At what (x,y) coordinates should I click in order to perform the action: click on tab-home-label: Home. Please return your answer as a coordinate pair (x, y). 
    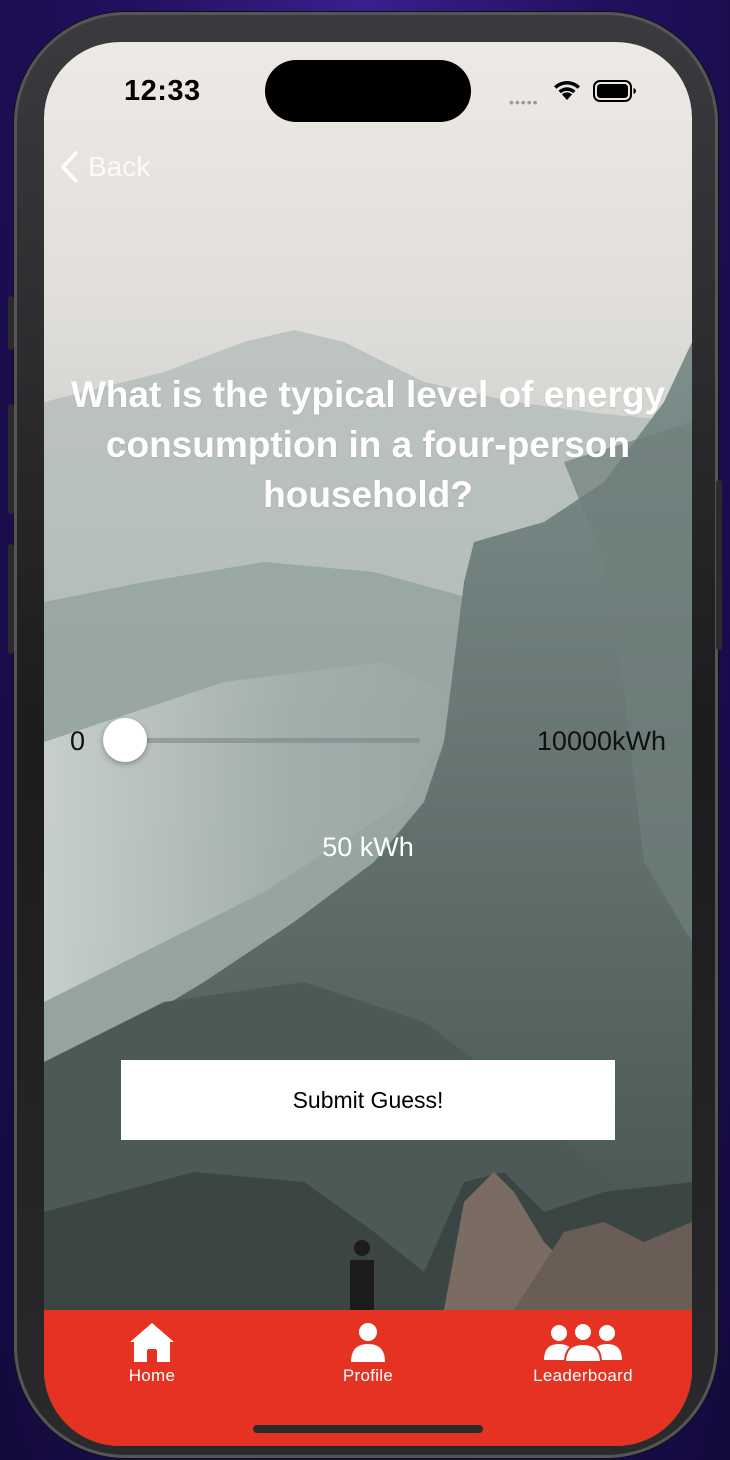
    Looking at the image, I should click on (152, 1375).